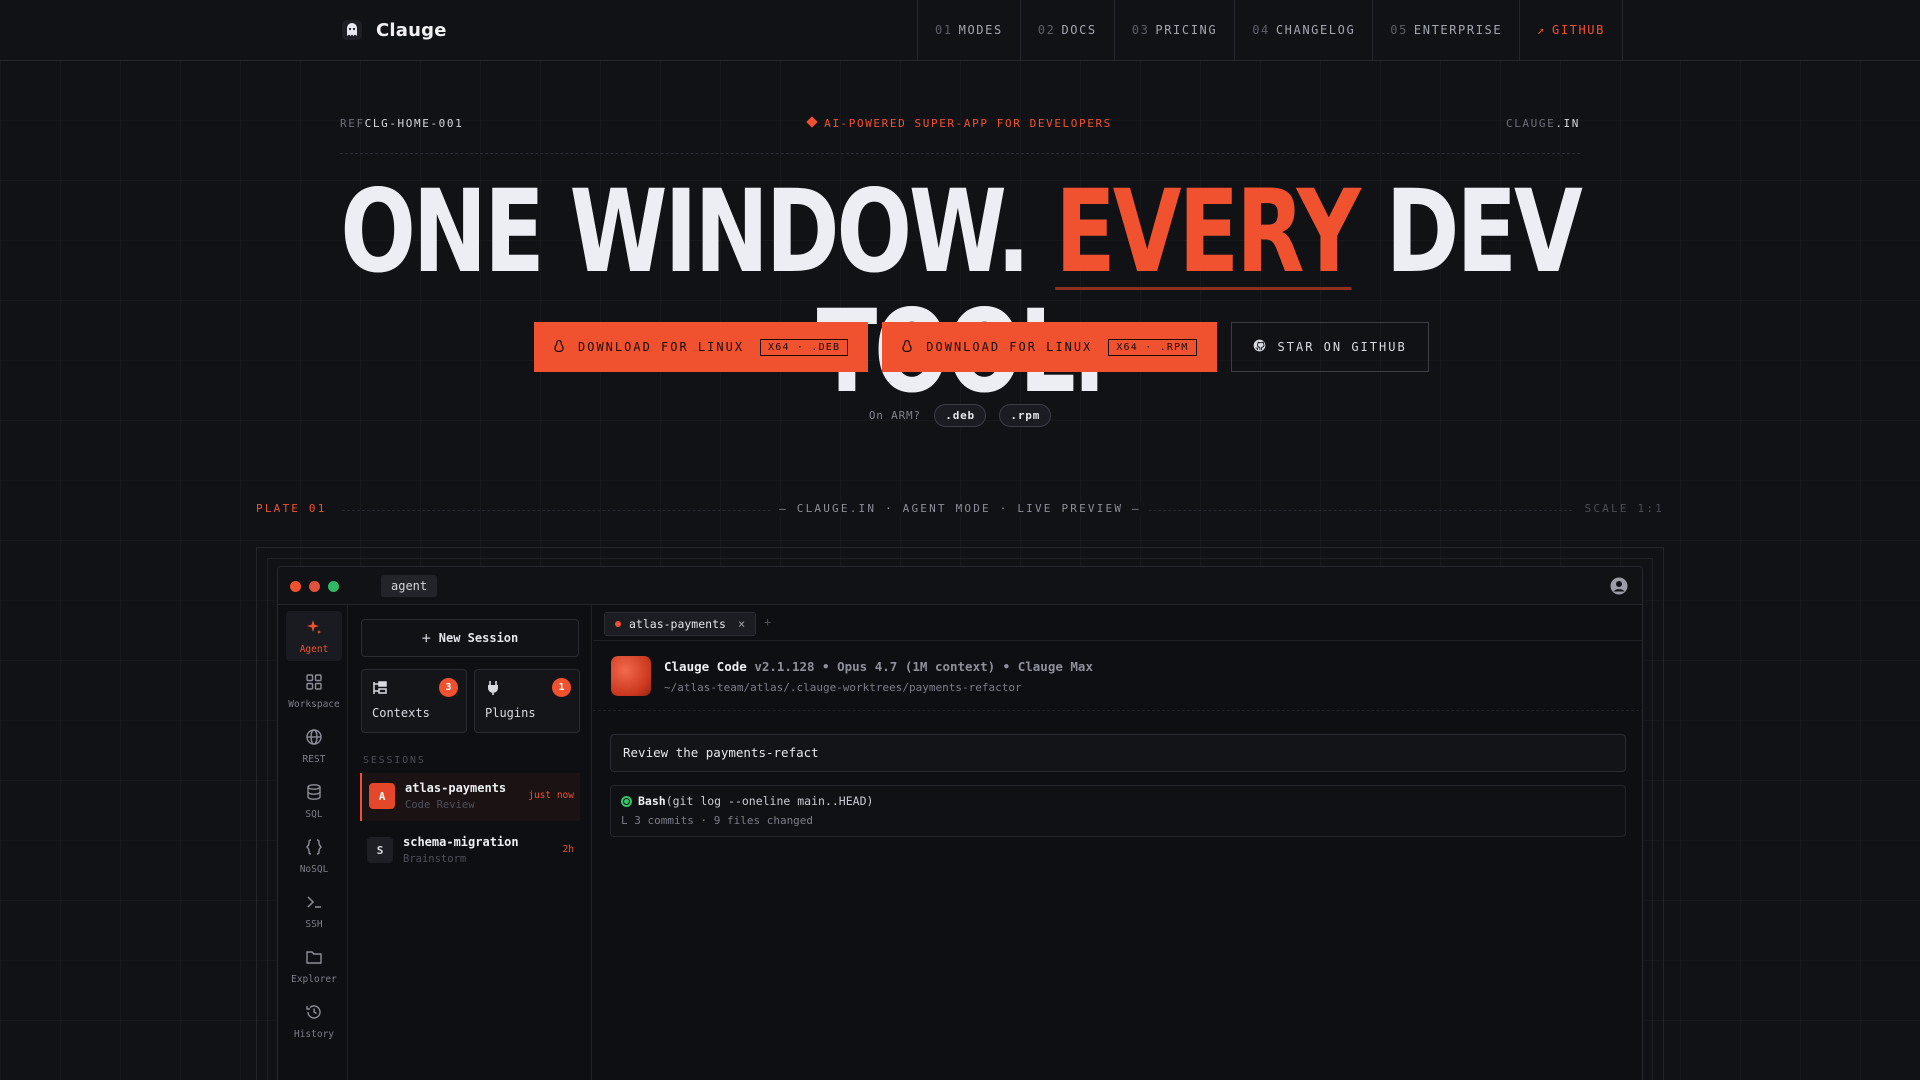  I want to click on arm-row: On ARM? .deb .rpm, so click(960, 415).